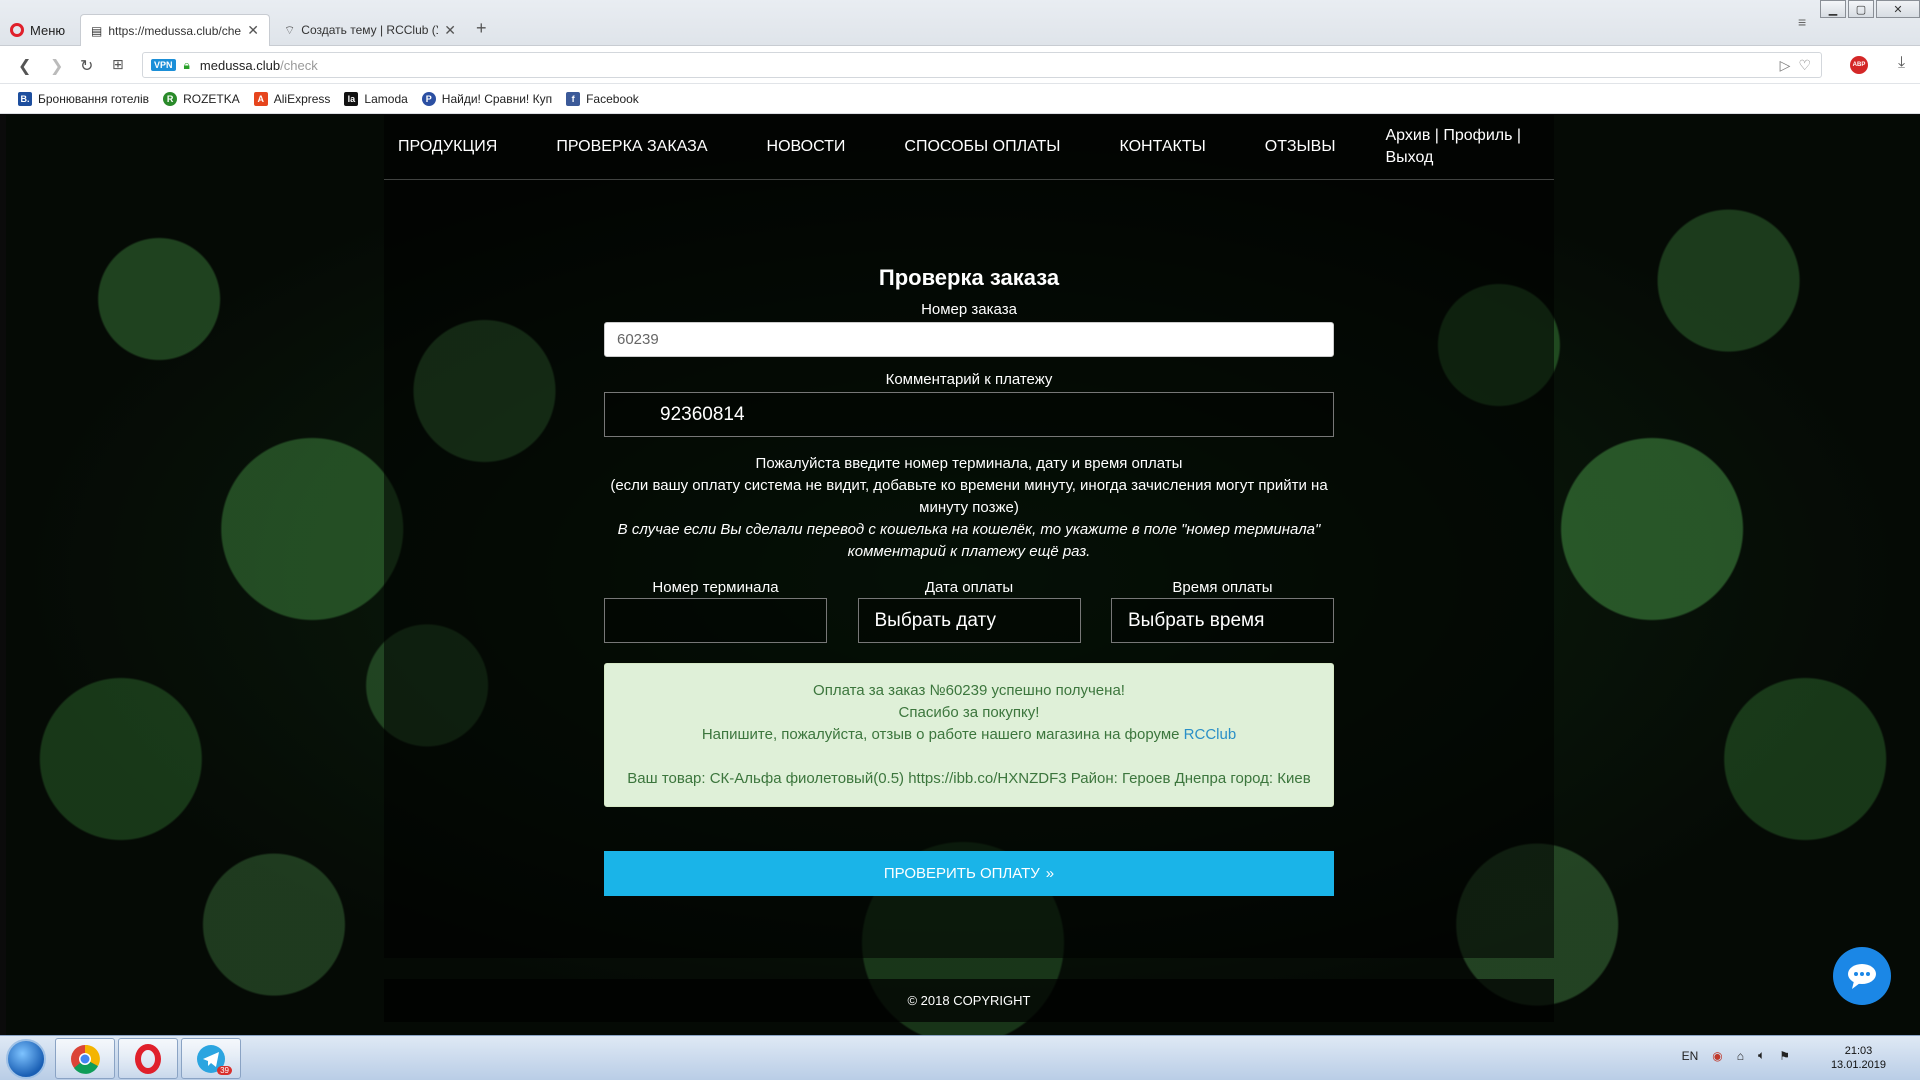 This screenshot has height=1080, width=1920. I want to click on language-indicator: EN, so click(1690, 1056).